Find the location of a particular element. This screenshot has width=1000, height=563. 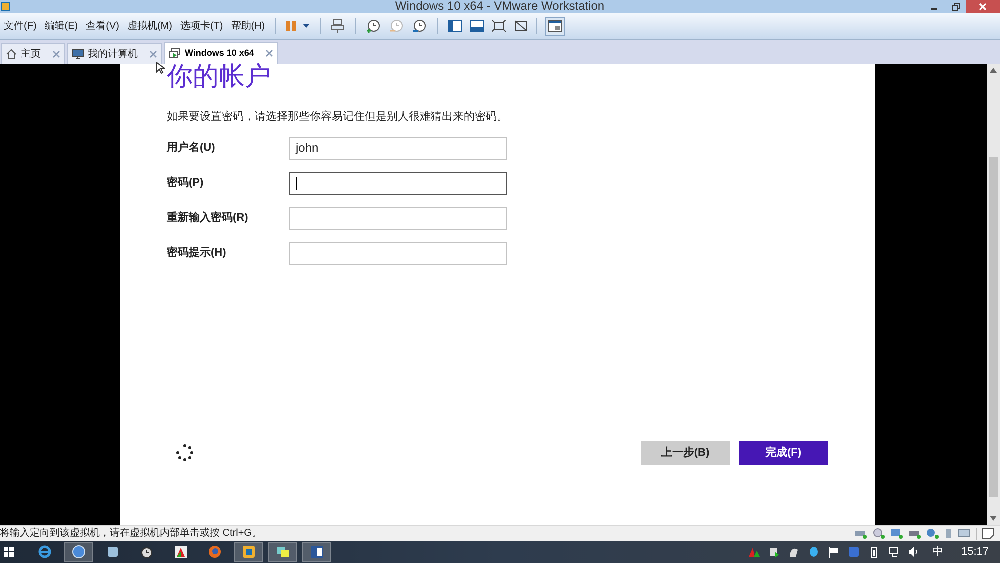

browser-icon is located at coordinates (45, 552).